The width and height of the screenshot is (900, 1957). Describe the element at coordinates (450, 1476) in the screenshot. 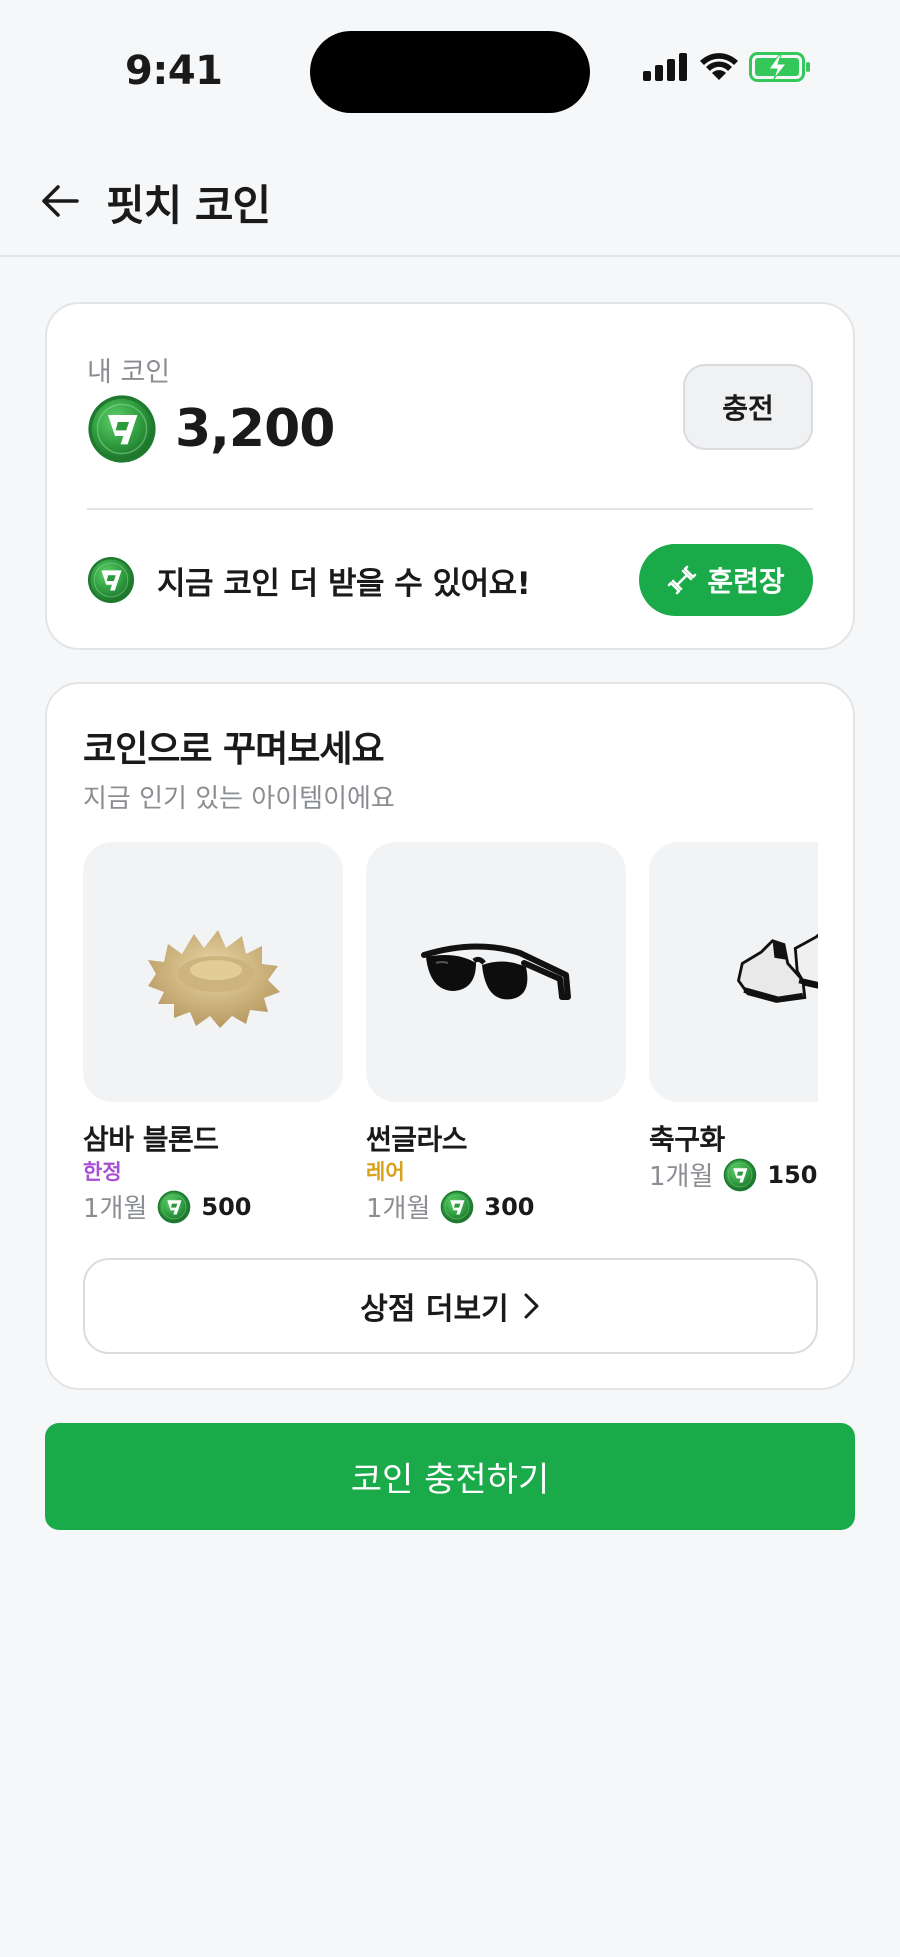

I see `charge-coins-button: 코인 충전하기` at that location.